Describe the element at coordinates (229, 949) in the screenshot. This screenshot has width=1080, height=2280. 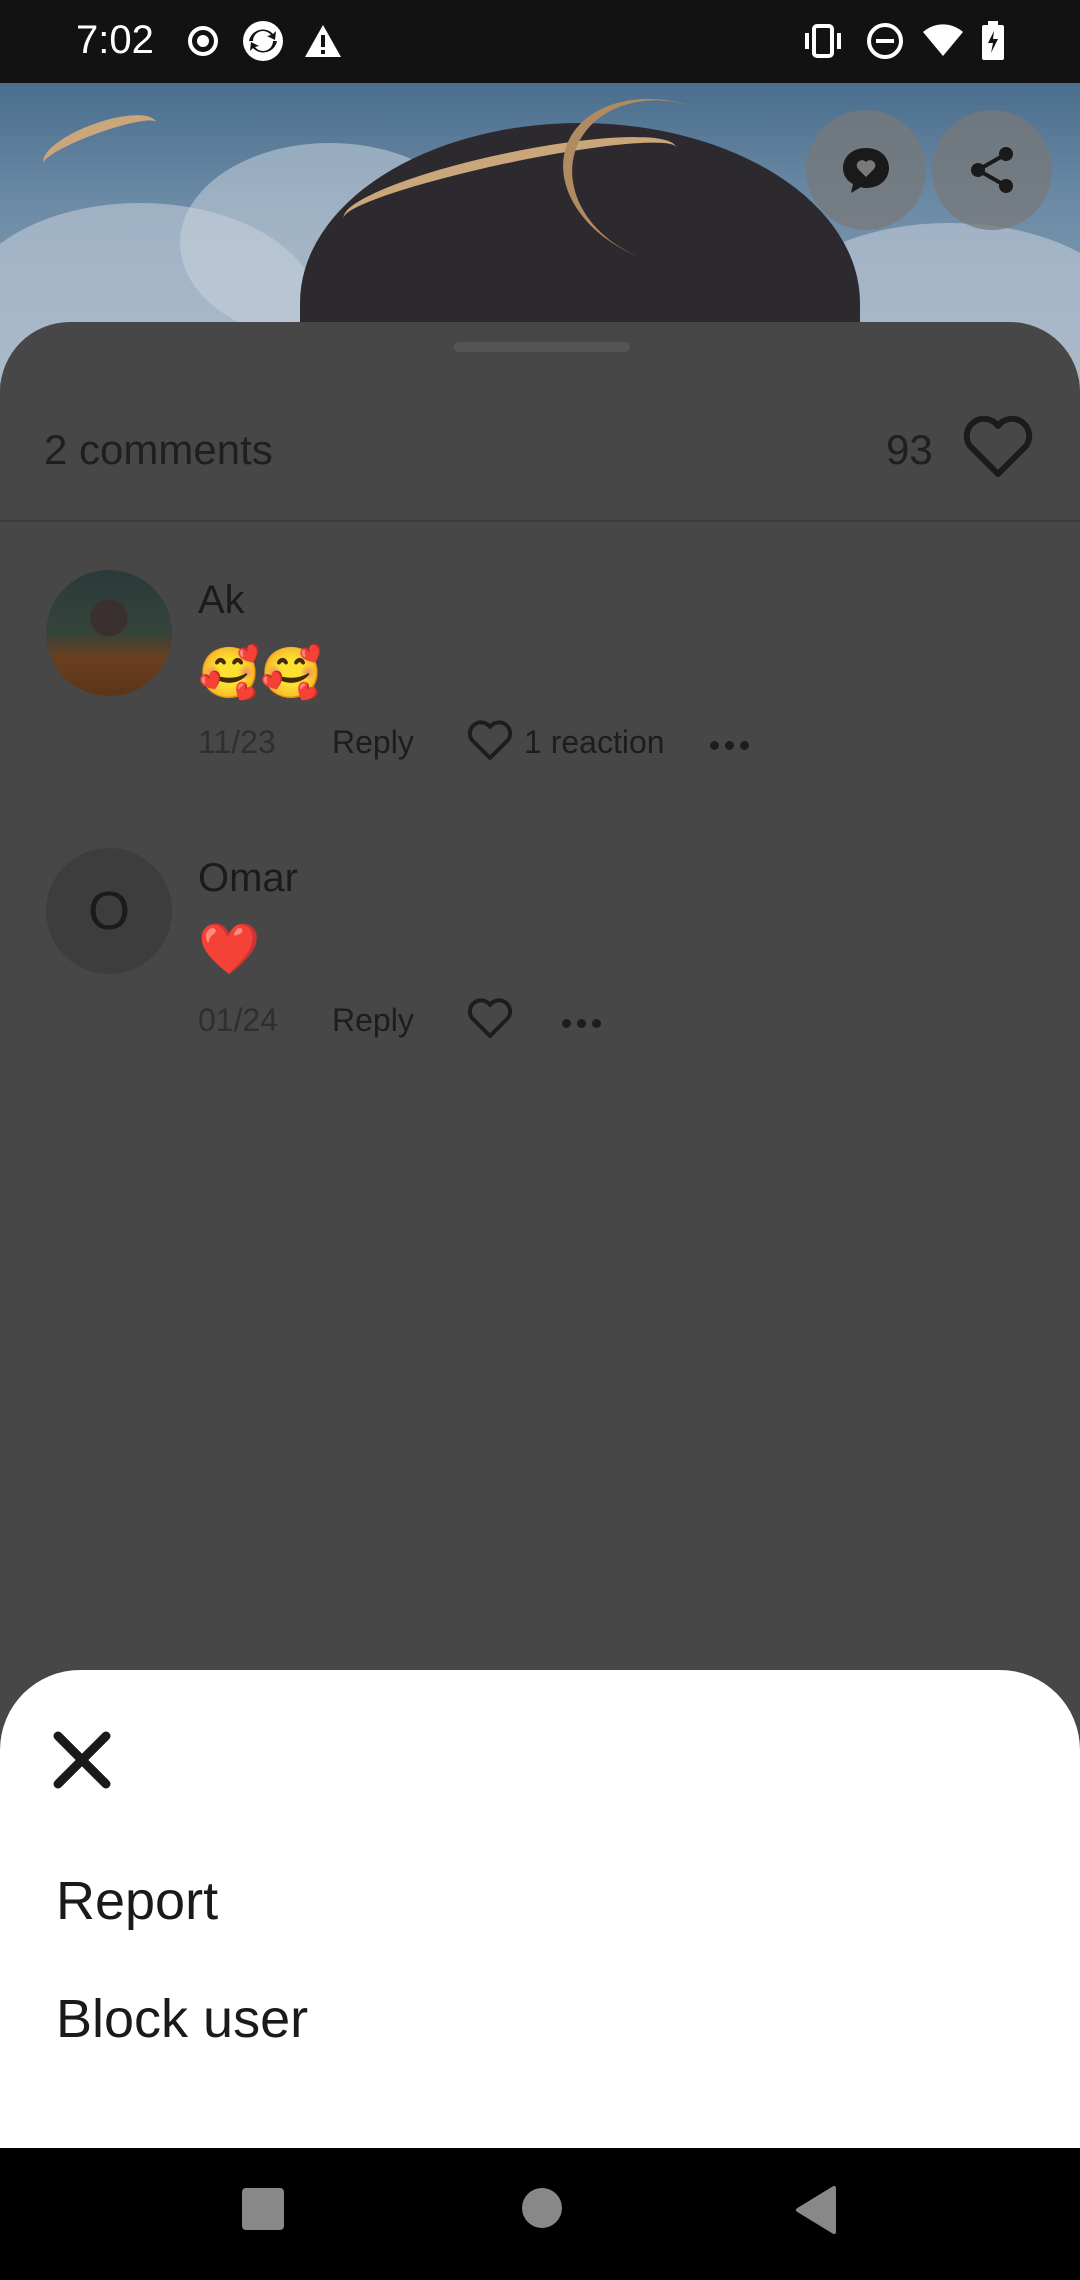
I see `comment-text: ❤️` at that location.